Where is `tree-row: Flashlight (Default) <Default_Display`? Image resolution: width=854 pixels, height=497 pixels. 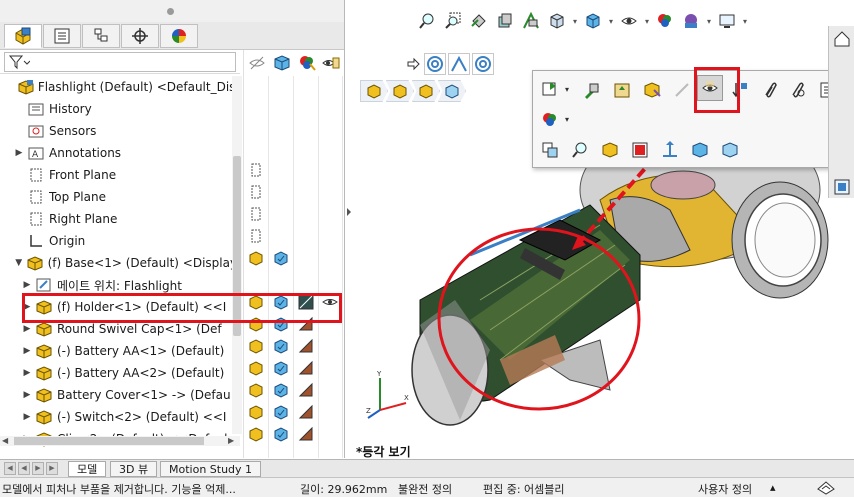
tree-row: Flashlight (Default) <Default_Display is located at coordinates (120, 87).